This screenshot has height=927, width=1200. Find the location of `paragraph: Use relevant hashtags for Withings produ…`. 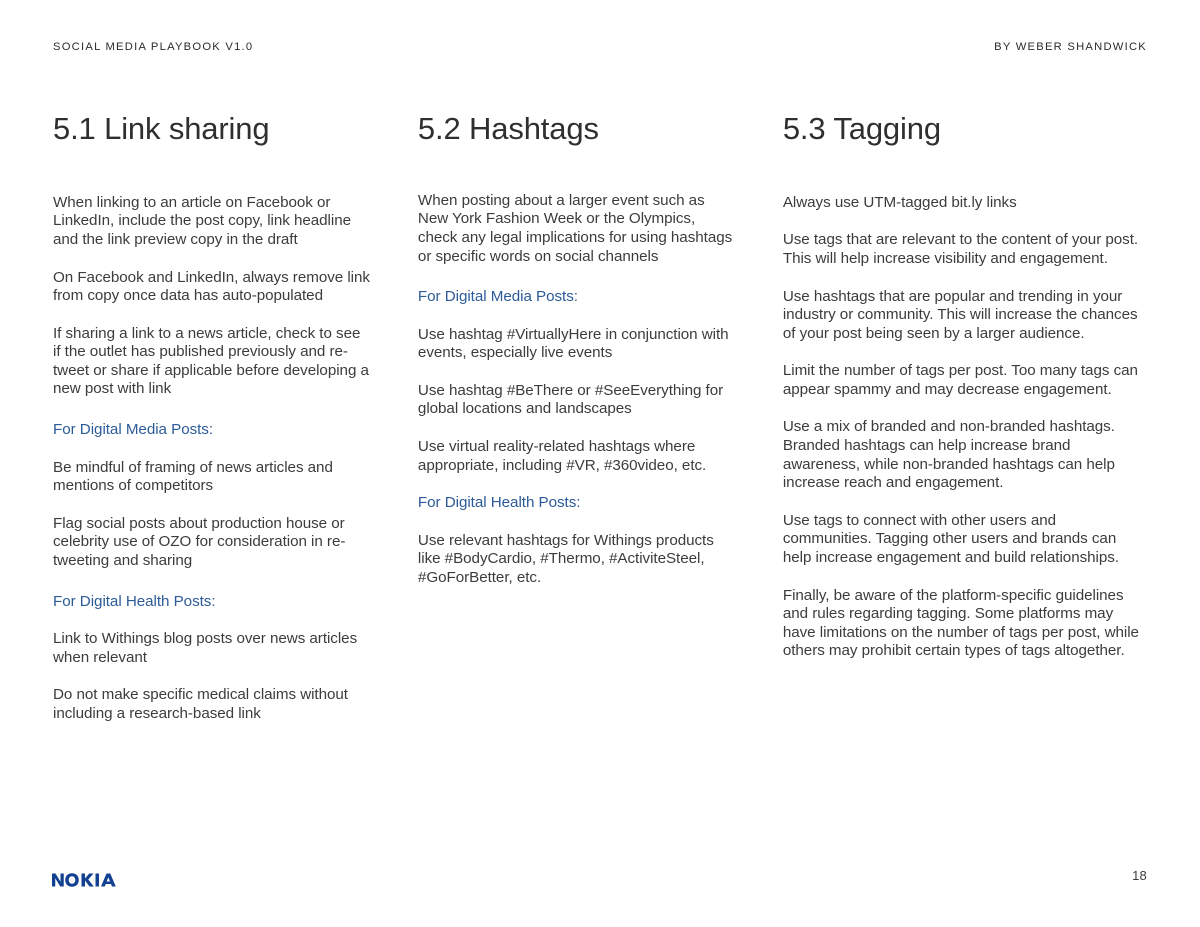

paragraph: Use relevant hashtags for Withings produ… is located at coordinates (565, 559).